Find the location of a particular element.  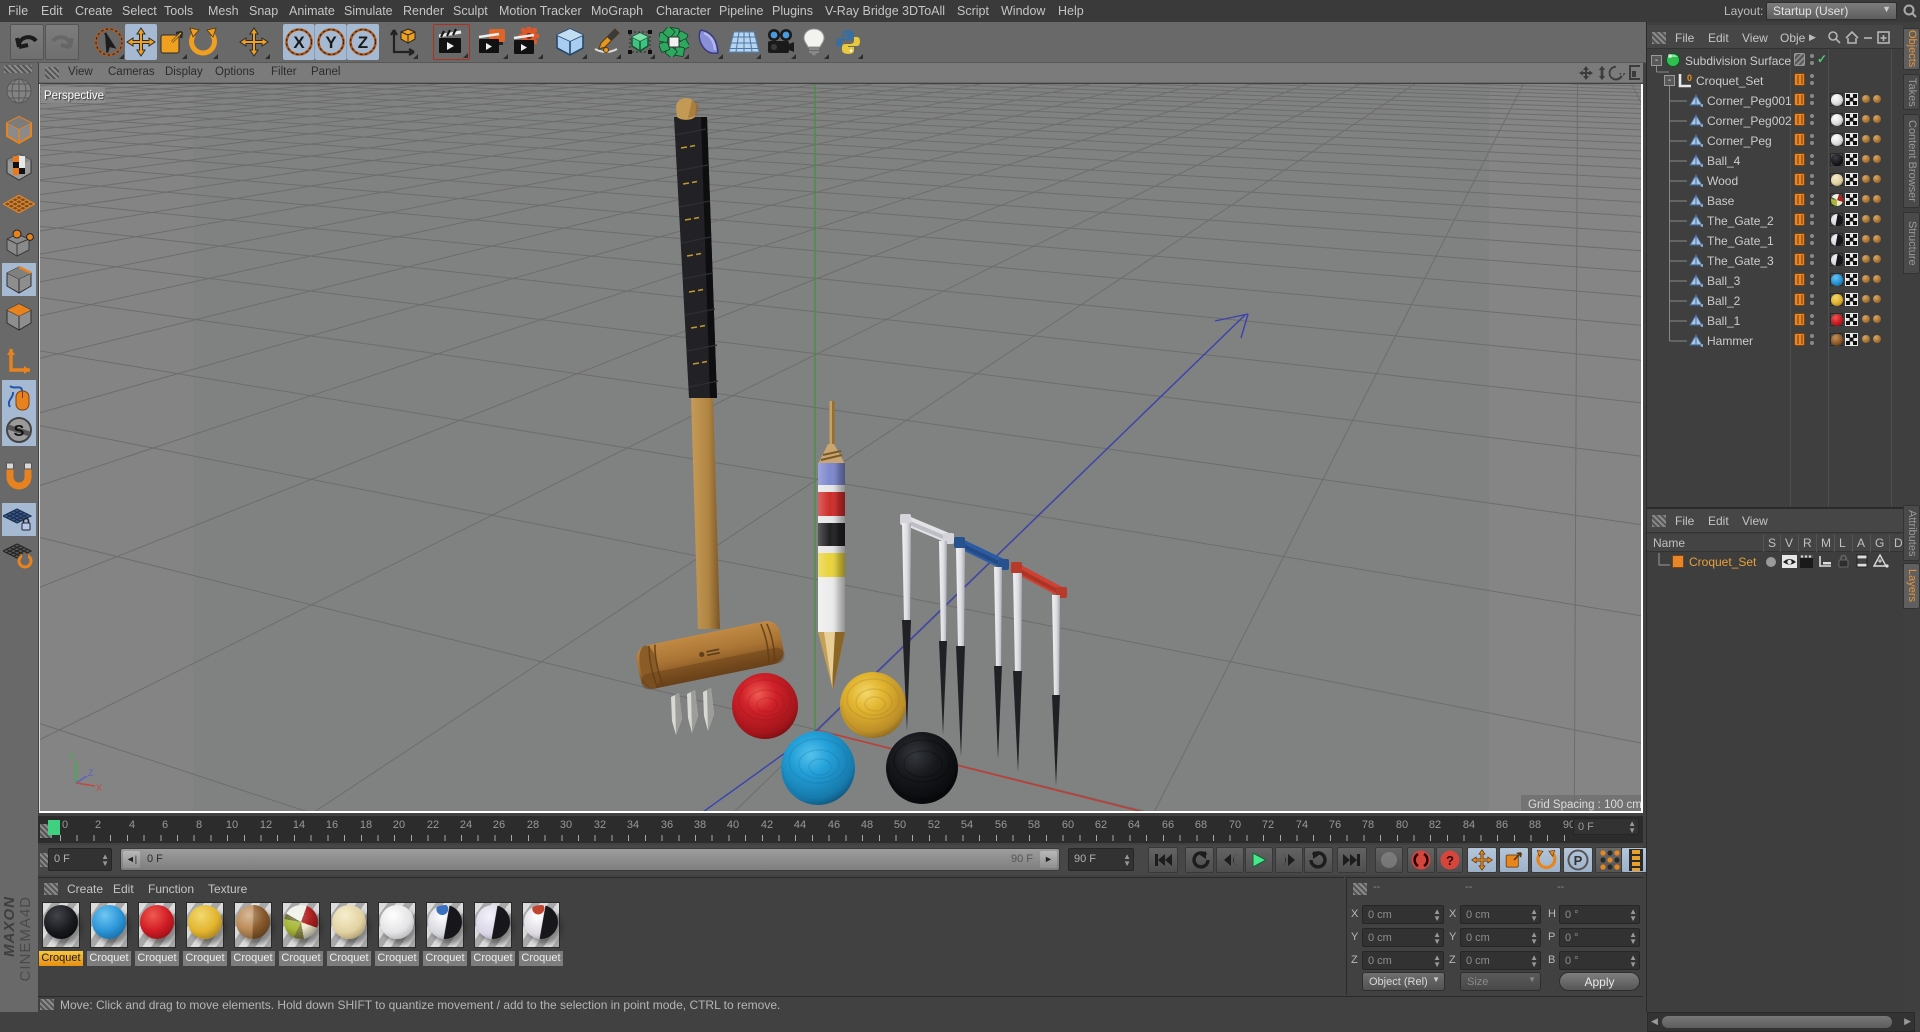

svg-text: 0 is located at coordinates (1689, 78).